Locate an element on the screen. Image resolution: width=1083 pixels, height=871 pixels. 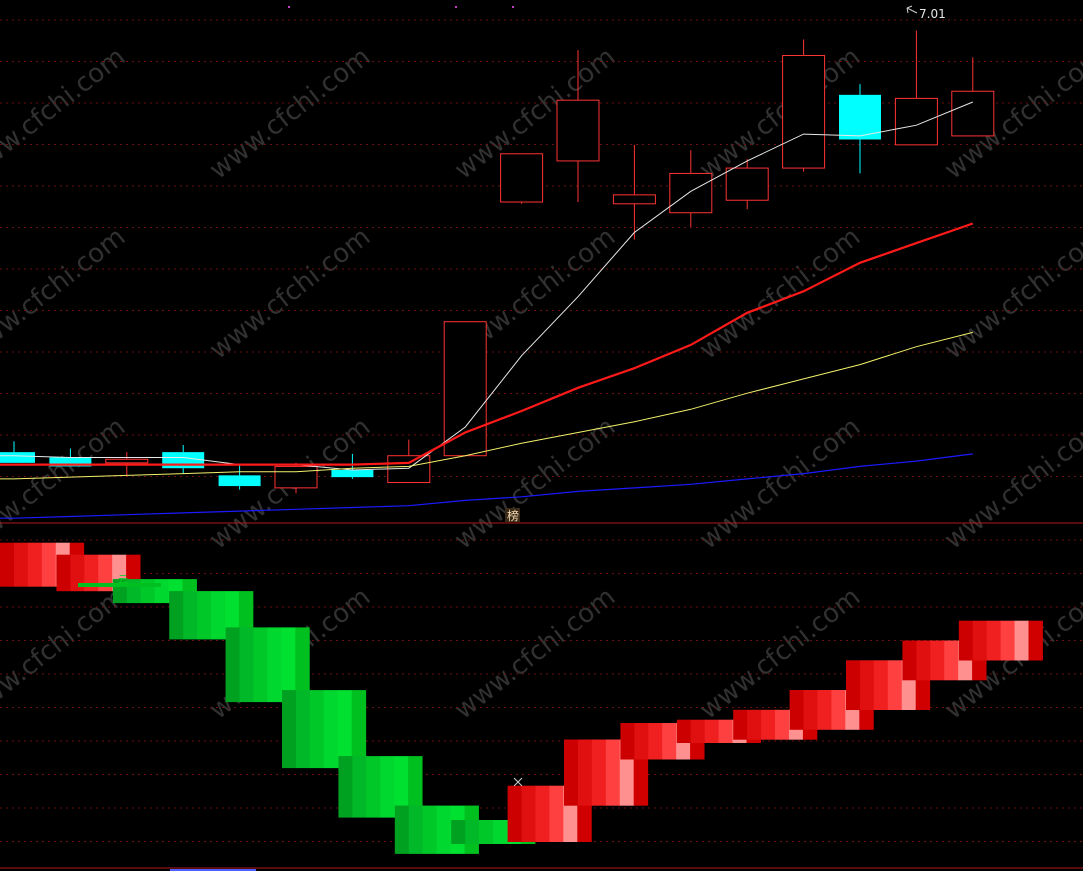
cross-marker is located at coordinates (518, 782).